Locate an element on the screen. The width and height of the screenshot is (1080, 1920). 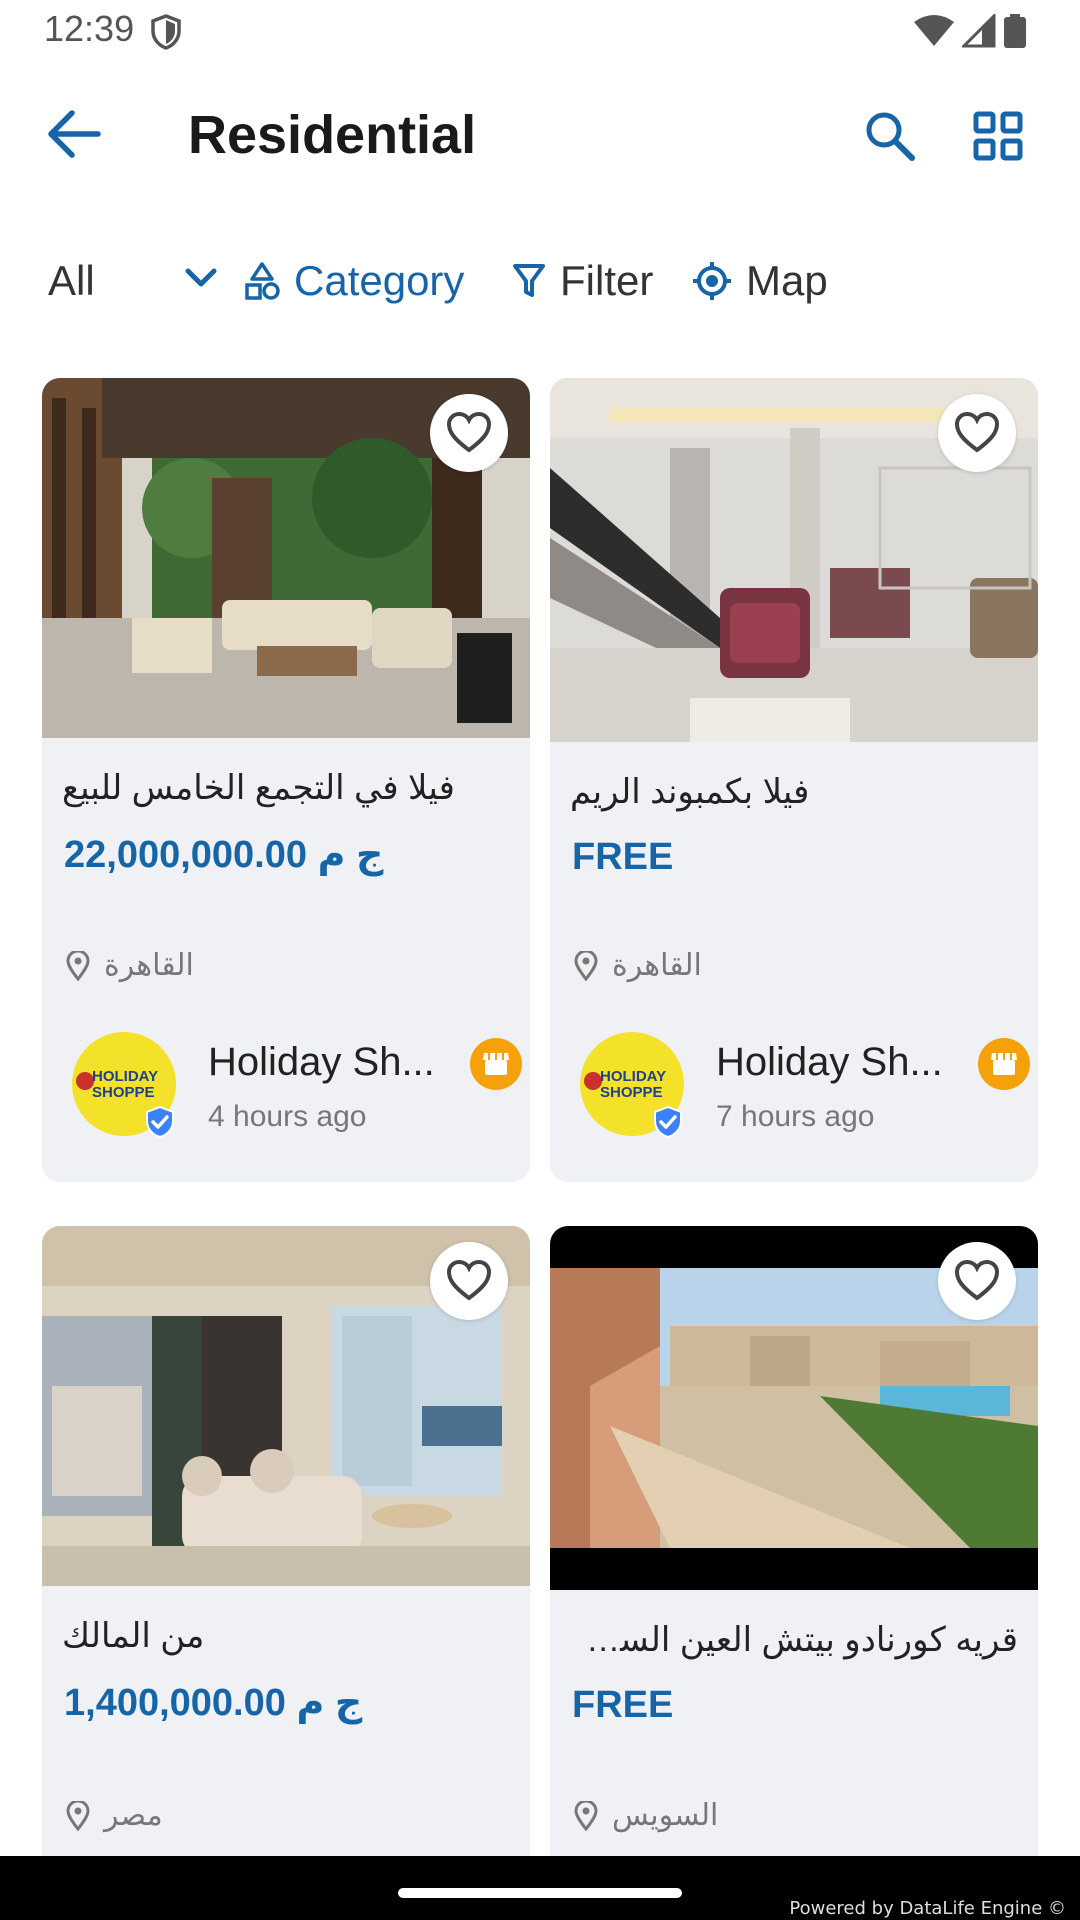
listing-price: 22,000,000.00 ج م is located at coordinates (224, 855).